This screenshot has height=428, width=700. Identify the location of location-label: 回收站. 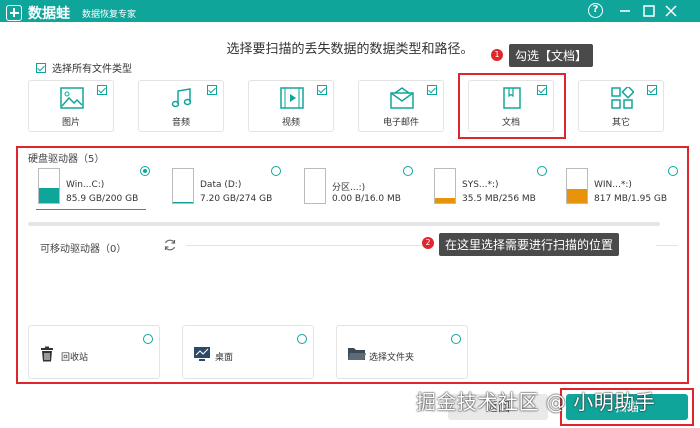
(75, 358).